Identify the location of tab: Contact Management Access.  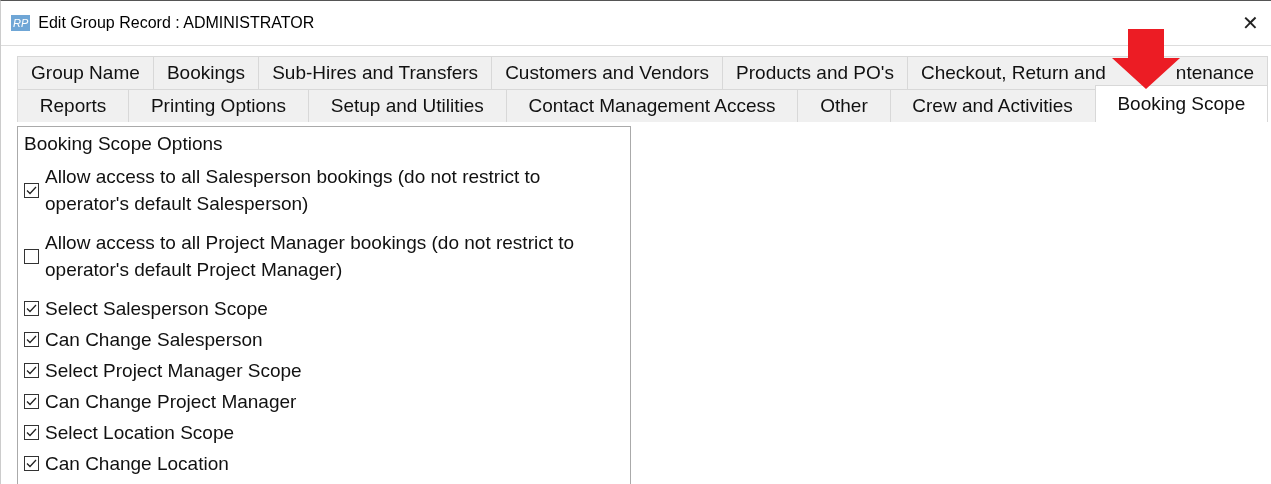
(652, 105).